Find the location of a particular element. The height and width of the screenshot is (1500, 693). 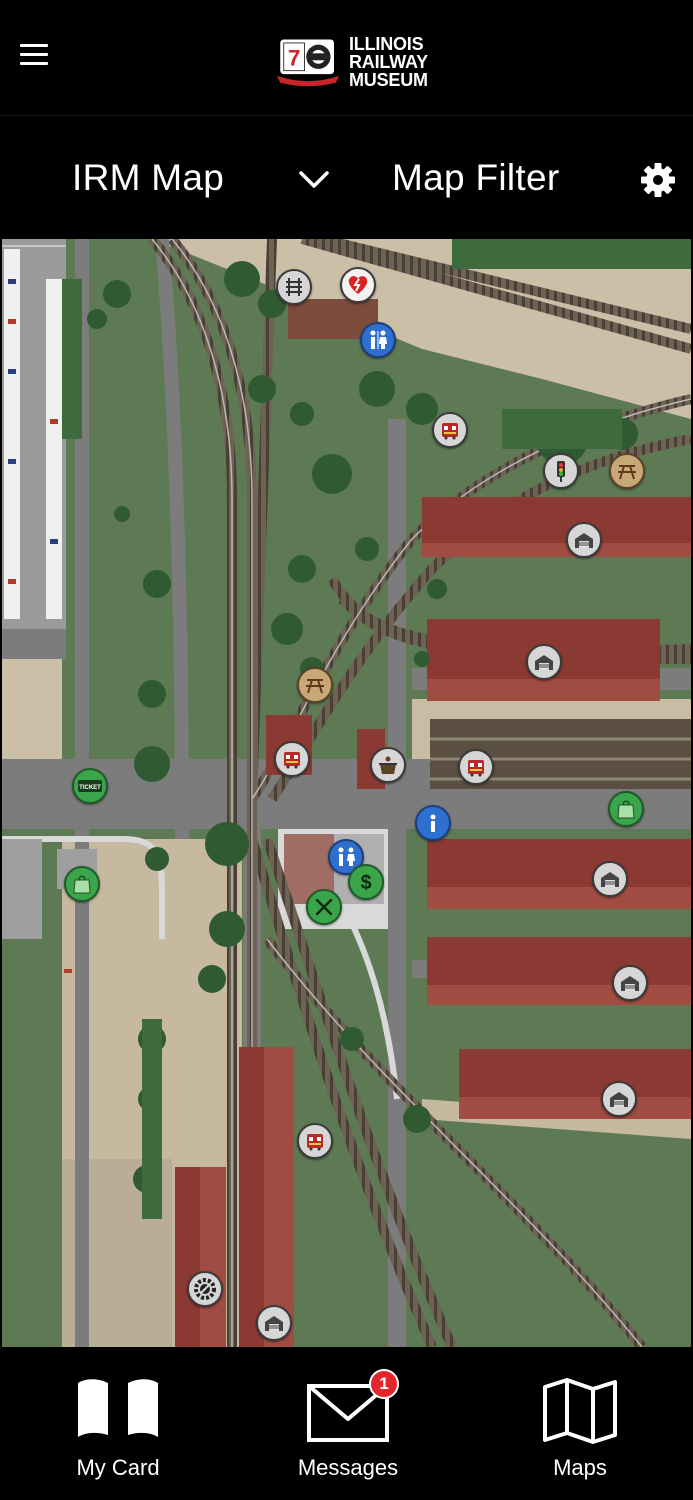

nav-messages-label: Messages is located at coordinates (348, 1467).